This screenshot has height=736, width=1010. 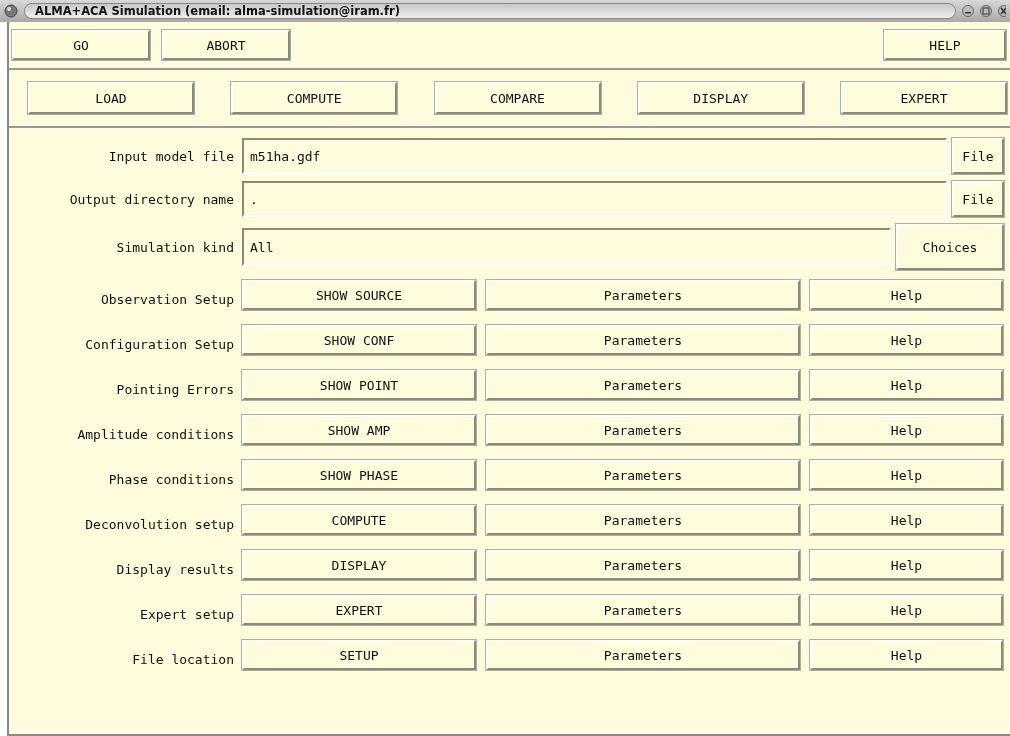 What do you see at coordinates (359, 385) in the screenshot?
I see `show-button: SHOW POINT` at bounding box center [359, 385].